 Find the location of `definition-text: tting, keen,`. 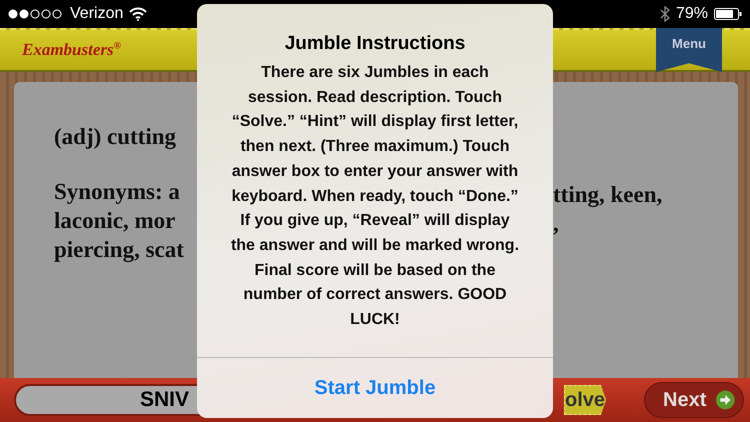

definition-text: tting, keen, is located at coordinates (608, 195).